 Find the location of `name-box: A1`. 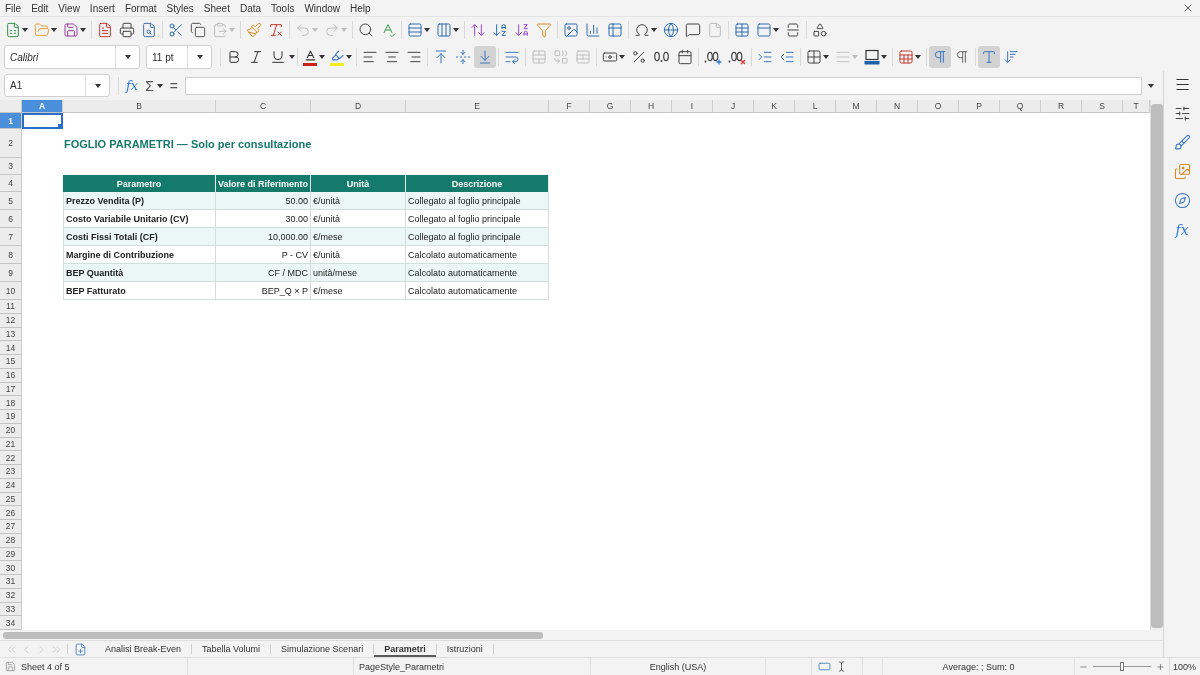

name-box: A1 is located at coordinates (57, 85).